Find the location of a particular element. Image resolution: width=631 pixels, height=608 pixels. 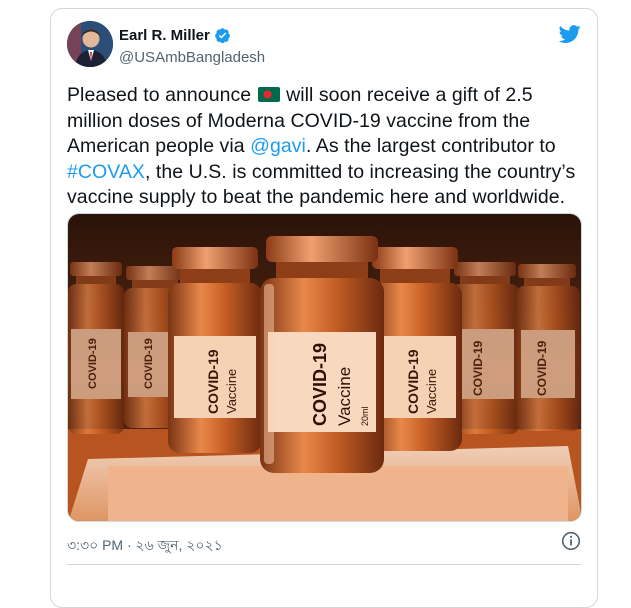

tweet-timestamp: ৩:৩০ PM · ২৬ জুন, ২০২১ is located at coordinates (145, 546).